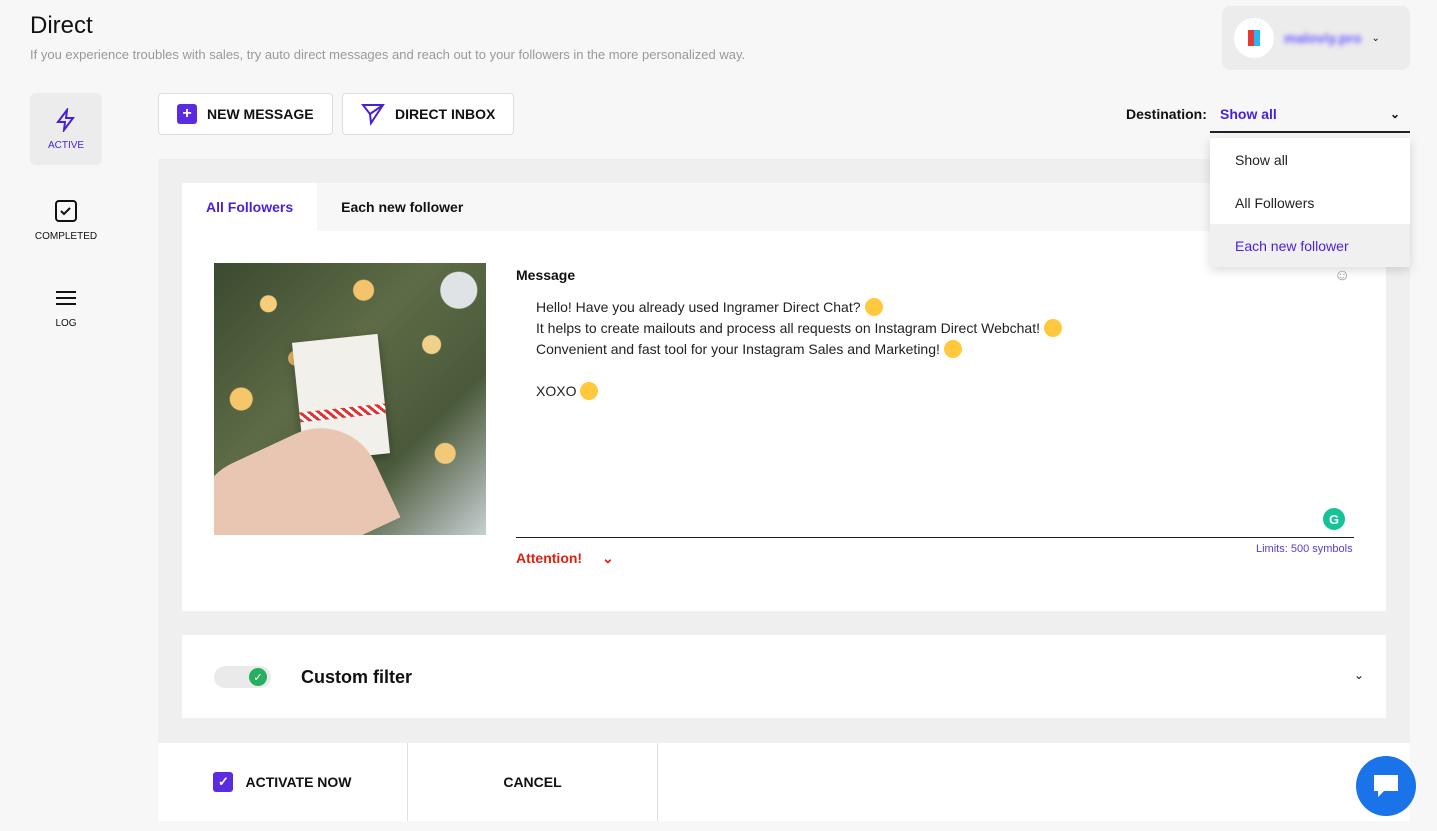 The height and width of the screenshot is (831, 1437). Describe the element at coordinates (784, 207) in the screenshot. I see `tabs: All Followers Each new follower` at that location.